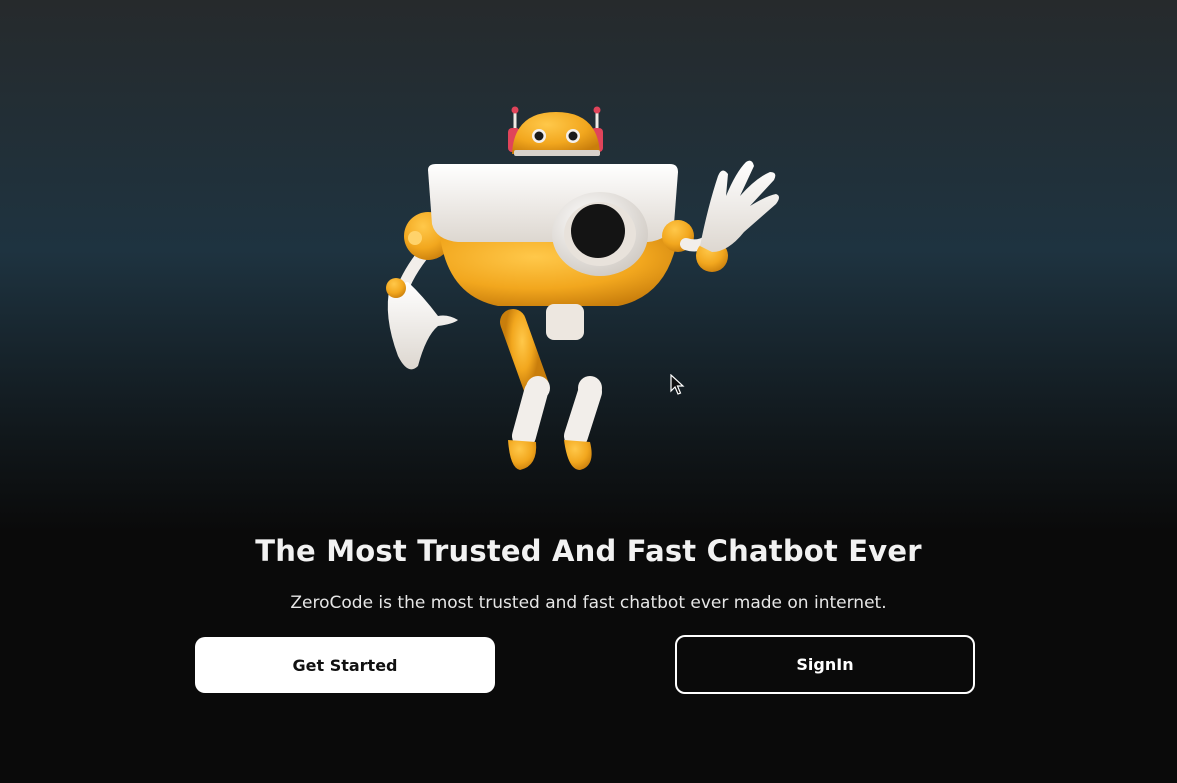 The height and width of the screenshot is (783, 1177). What do you see at coordinates (720, 216) in the screenshot?
I see `robot-right-arm` at bounding box center [720, 216].